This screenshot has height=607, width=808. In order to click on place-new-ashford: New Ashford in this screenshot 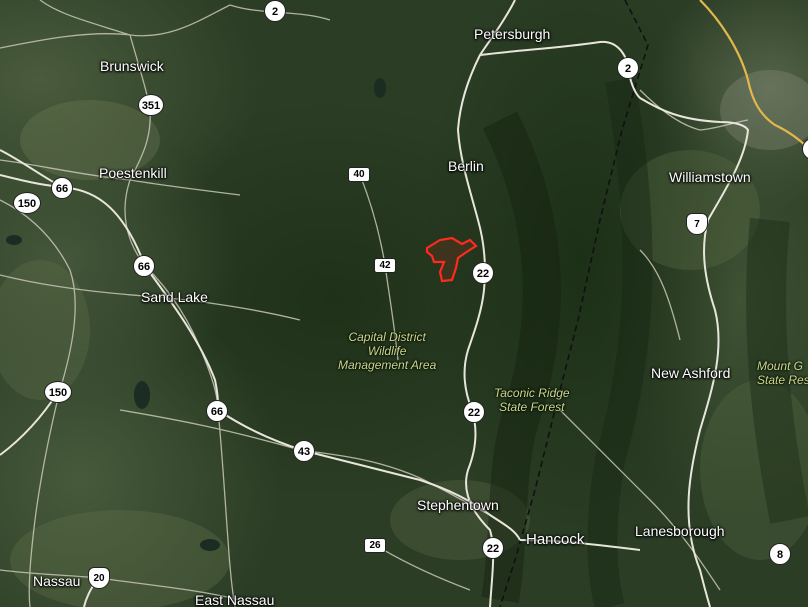, I will do `click(691, 373)`.